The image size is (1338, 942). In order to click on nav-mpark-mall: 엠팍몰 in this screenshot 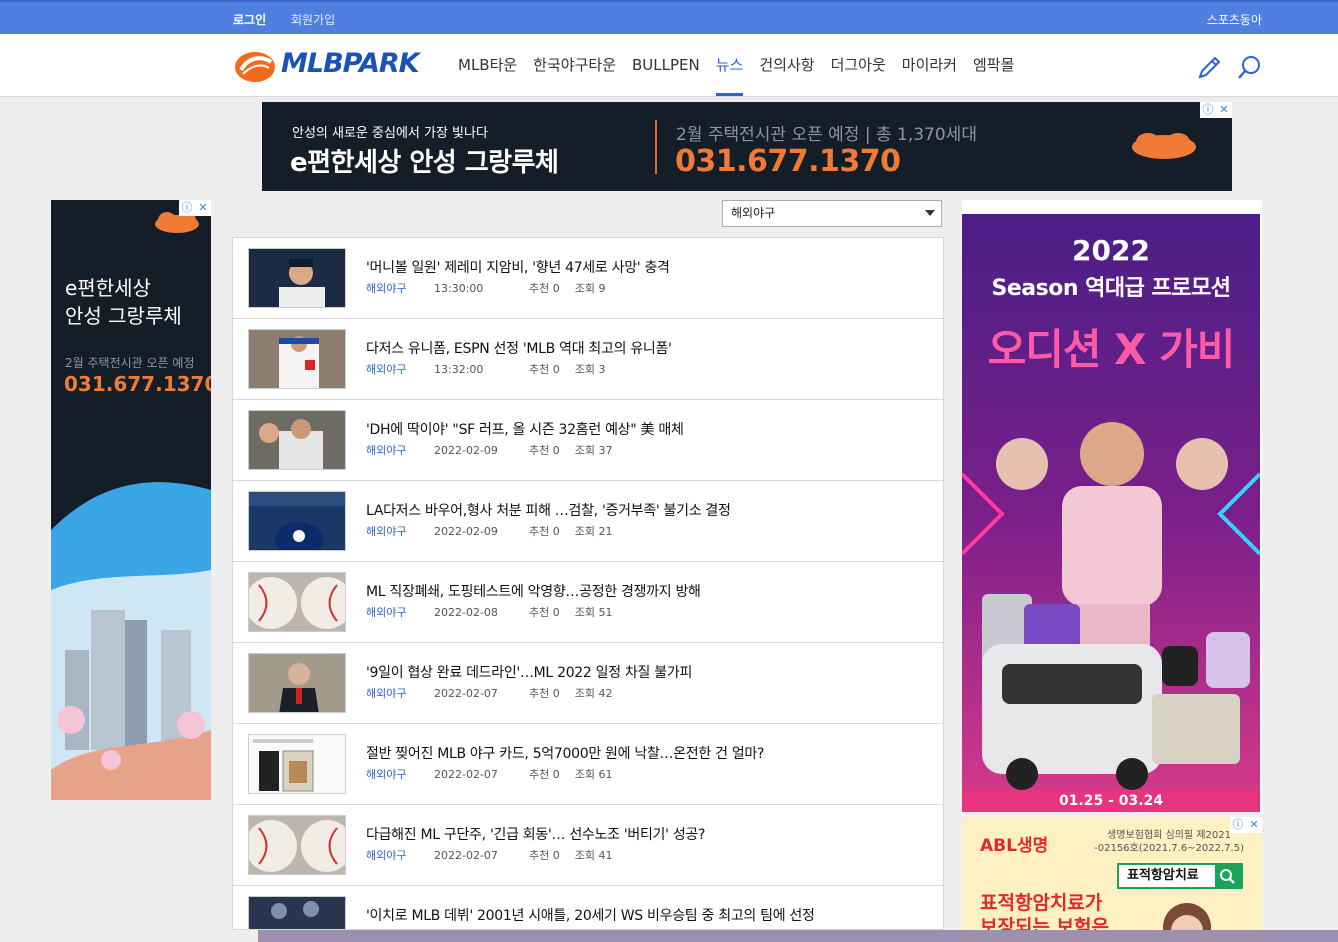, I will do `click(993, 65)`.